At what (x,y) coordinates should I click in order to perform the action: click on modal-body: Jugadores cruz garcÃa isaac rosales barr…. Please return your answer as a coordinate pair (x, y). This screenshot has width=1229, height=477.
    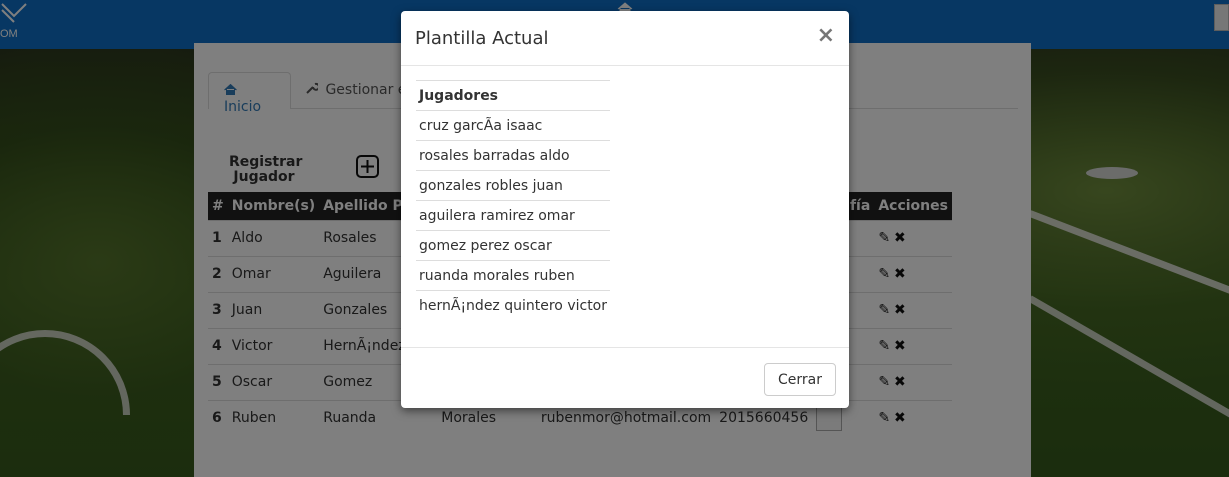
    Looking at the image, I should click on (513, 200).